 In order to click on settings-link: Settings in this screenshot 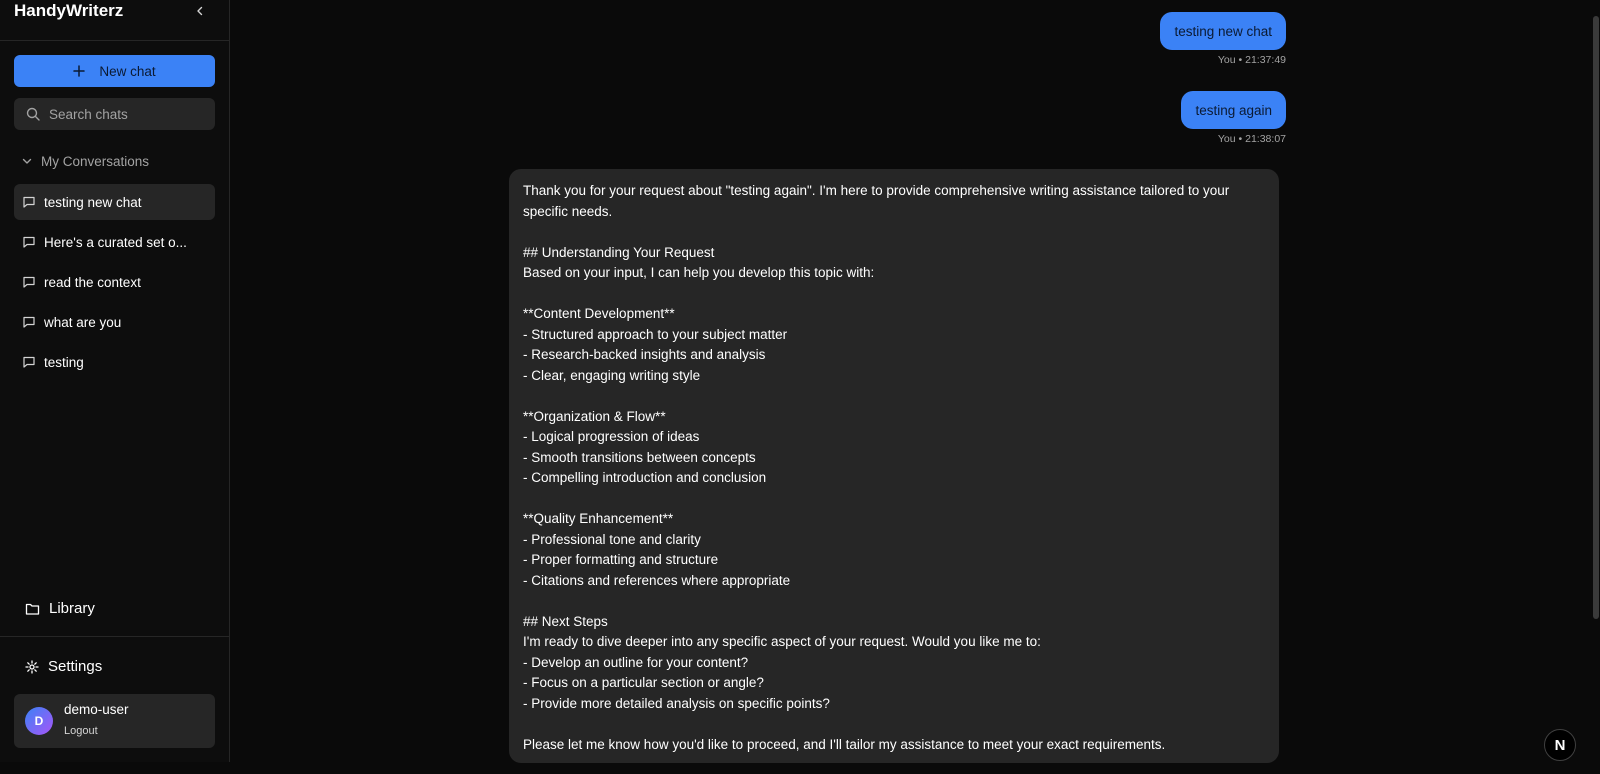, I will do `click(63, 666)`.